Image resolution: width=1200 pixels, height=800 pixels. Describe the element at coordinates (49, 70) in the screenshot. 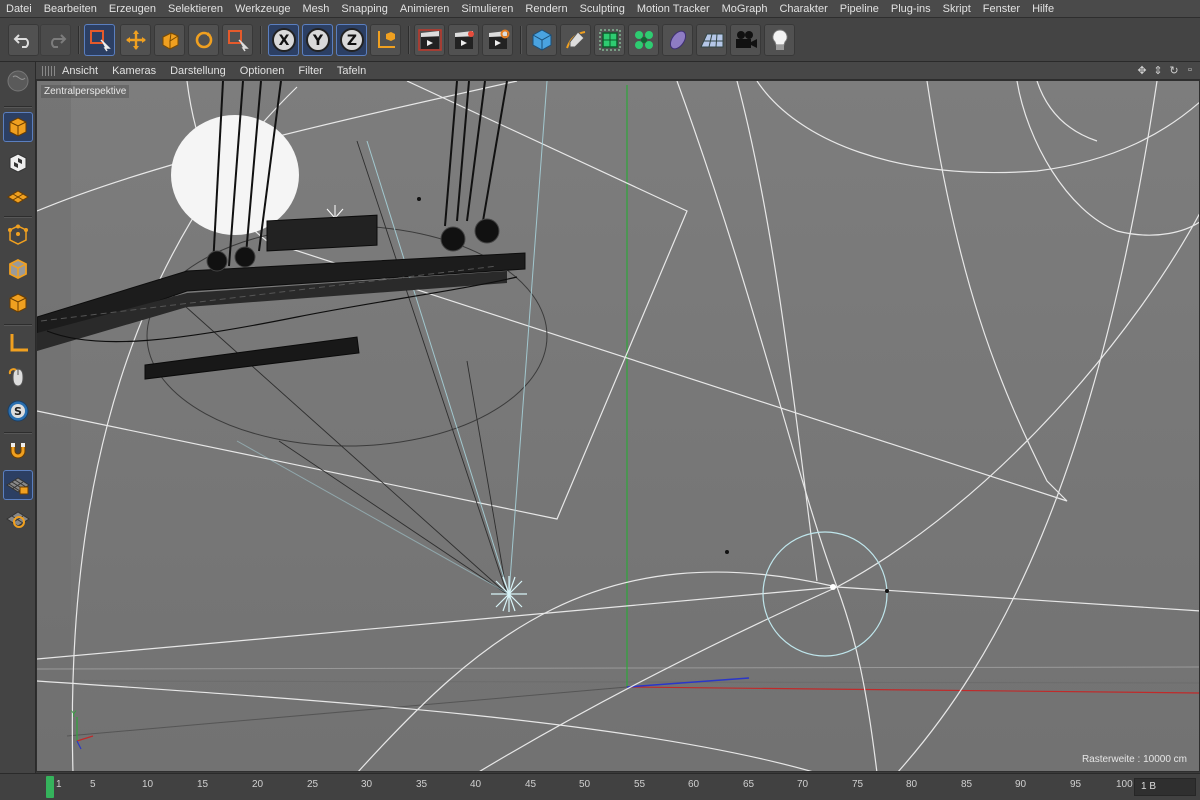

I see `viewport-grip-handle` at that location.